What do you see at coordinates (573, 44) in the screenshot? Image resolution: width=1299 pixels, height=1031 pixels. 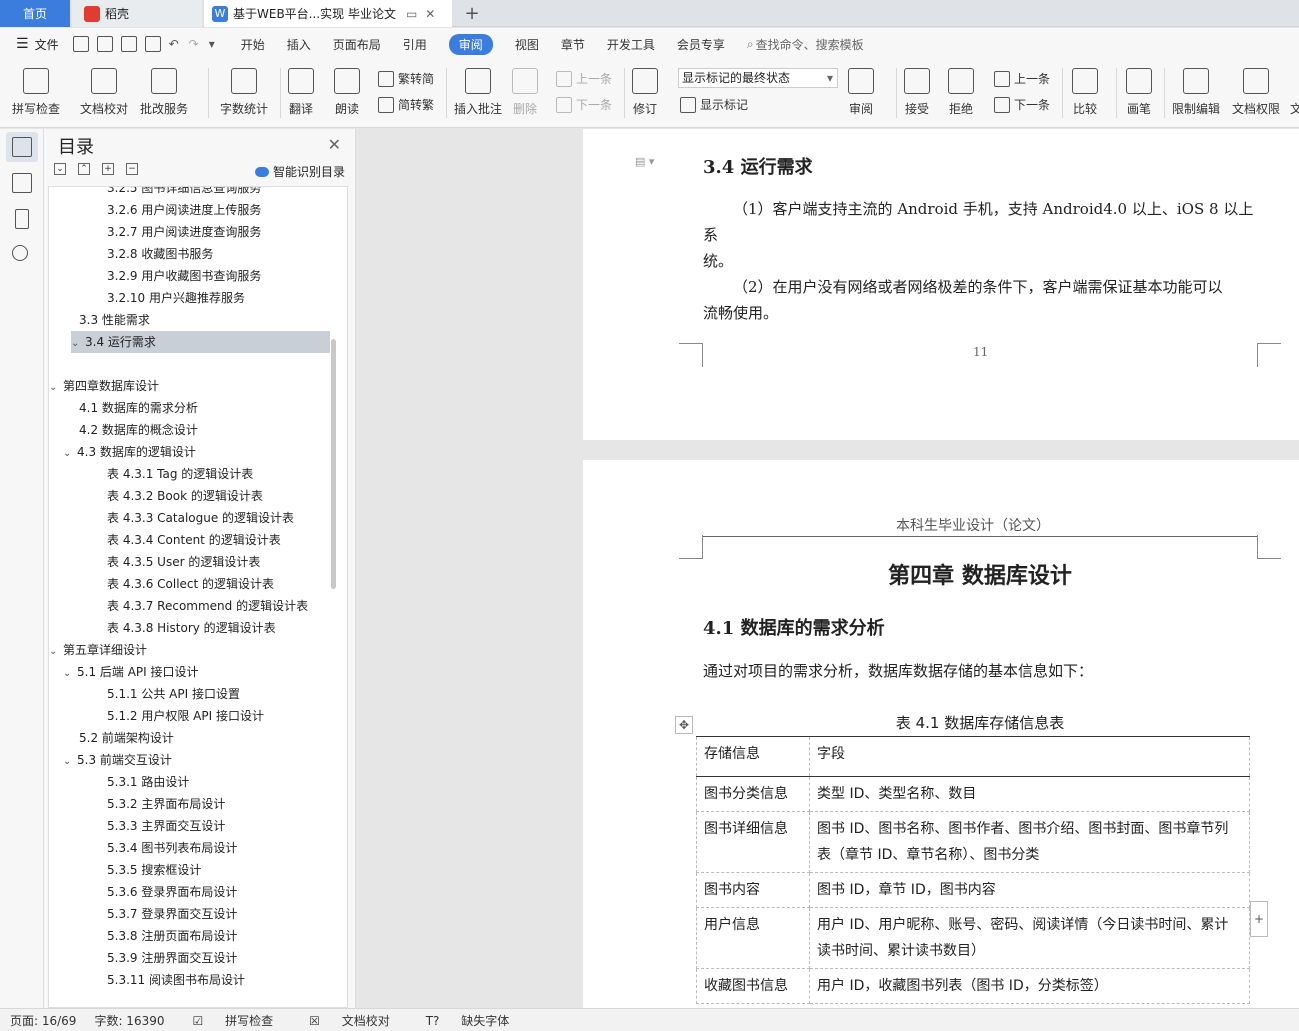 I see `menu-section: 章节` at bounding box center [573, 44].